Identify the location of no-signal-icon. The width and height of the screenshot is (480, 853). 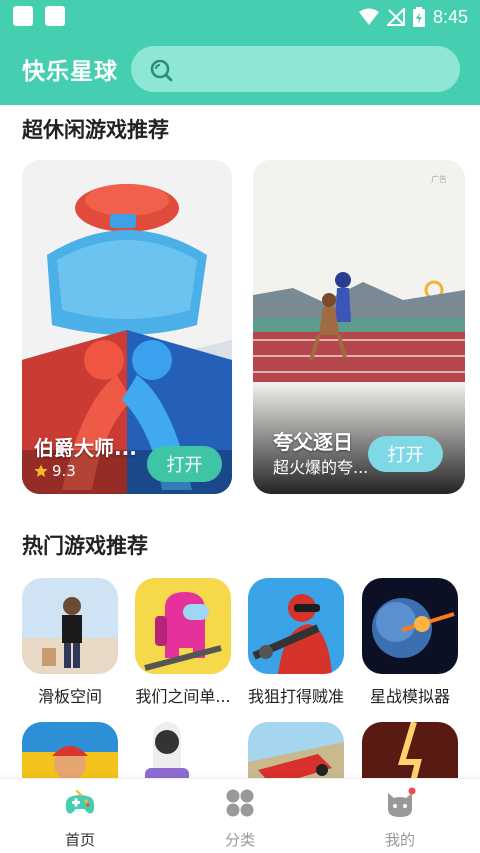
(395, 17).